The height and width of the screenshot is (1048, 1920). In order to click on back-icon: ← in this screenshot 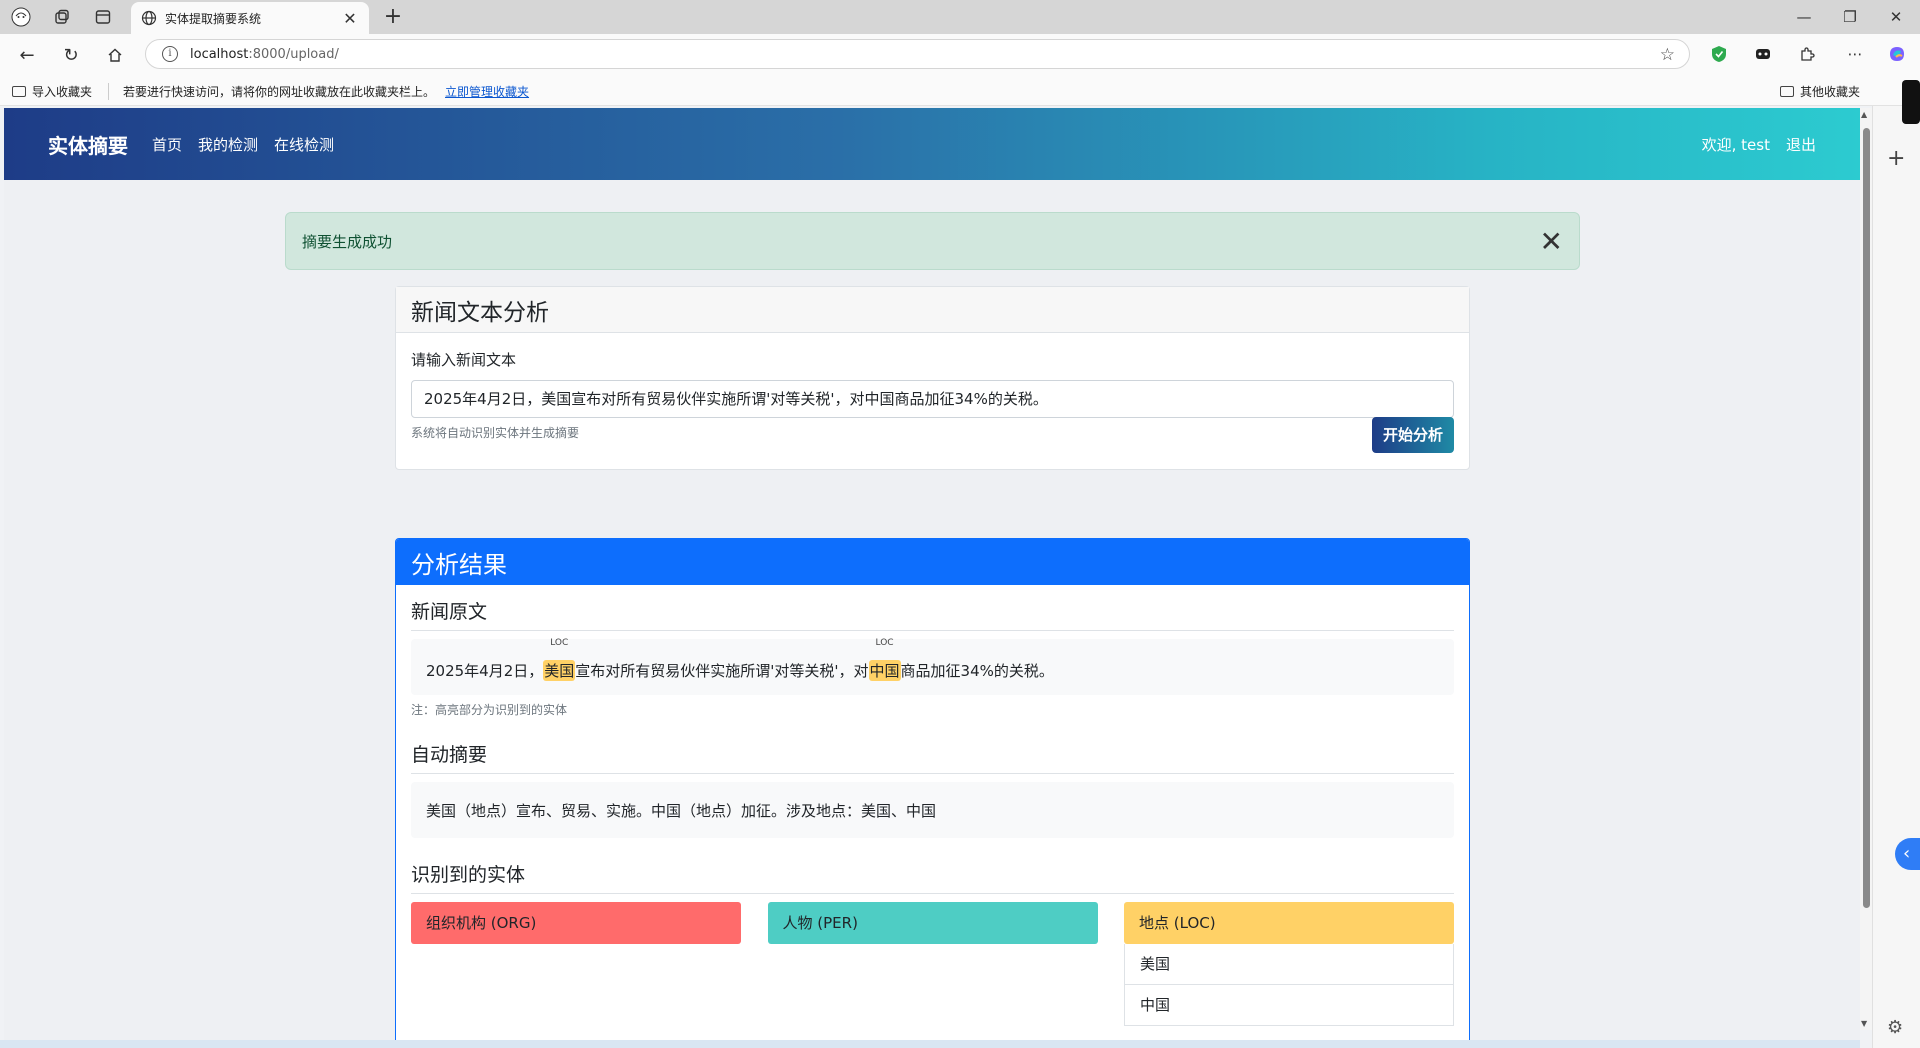, I will do `click(27, 55)`.